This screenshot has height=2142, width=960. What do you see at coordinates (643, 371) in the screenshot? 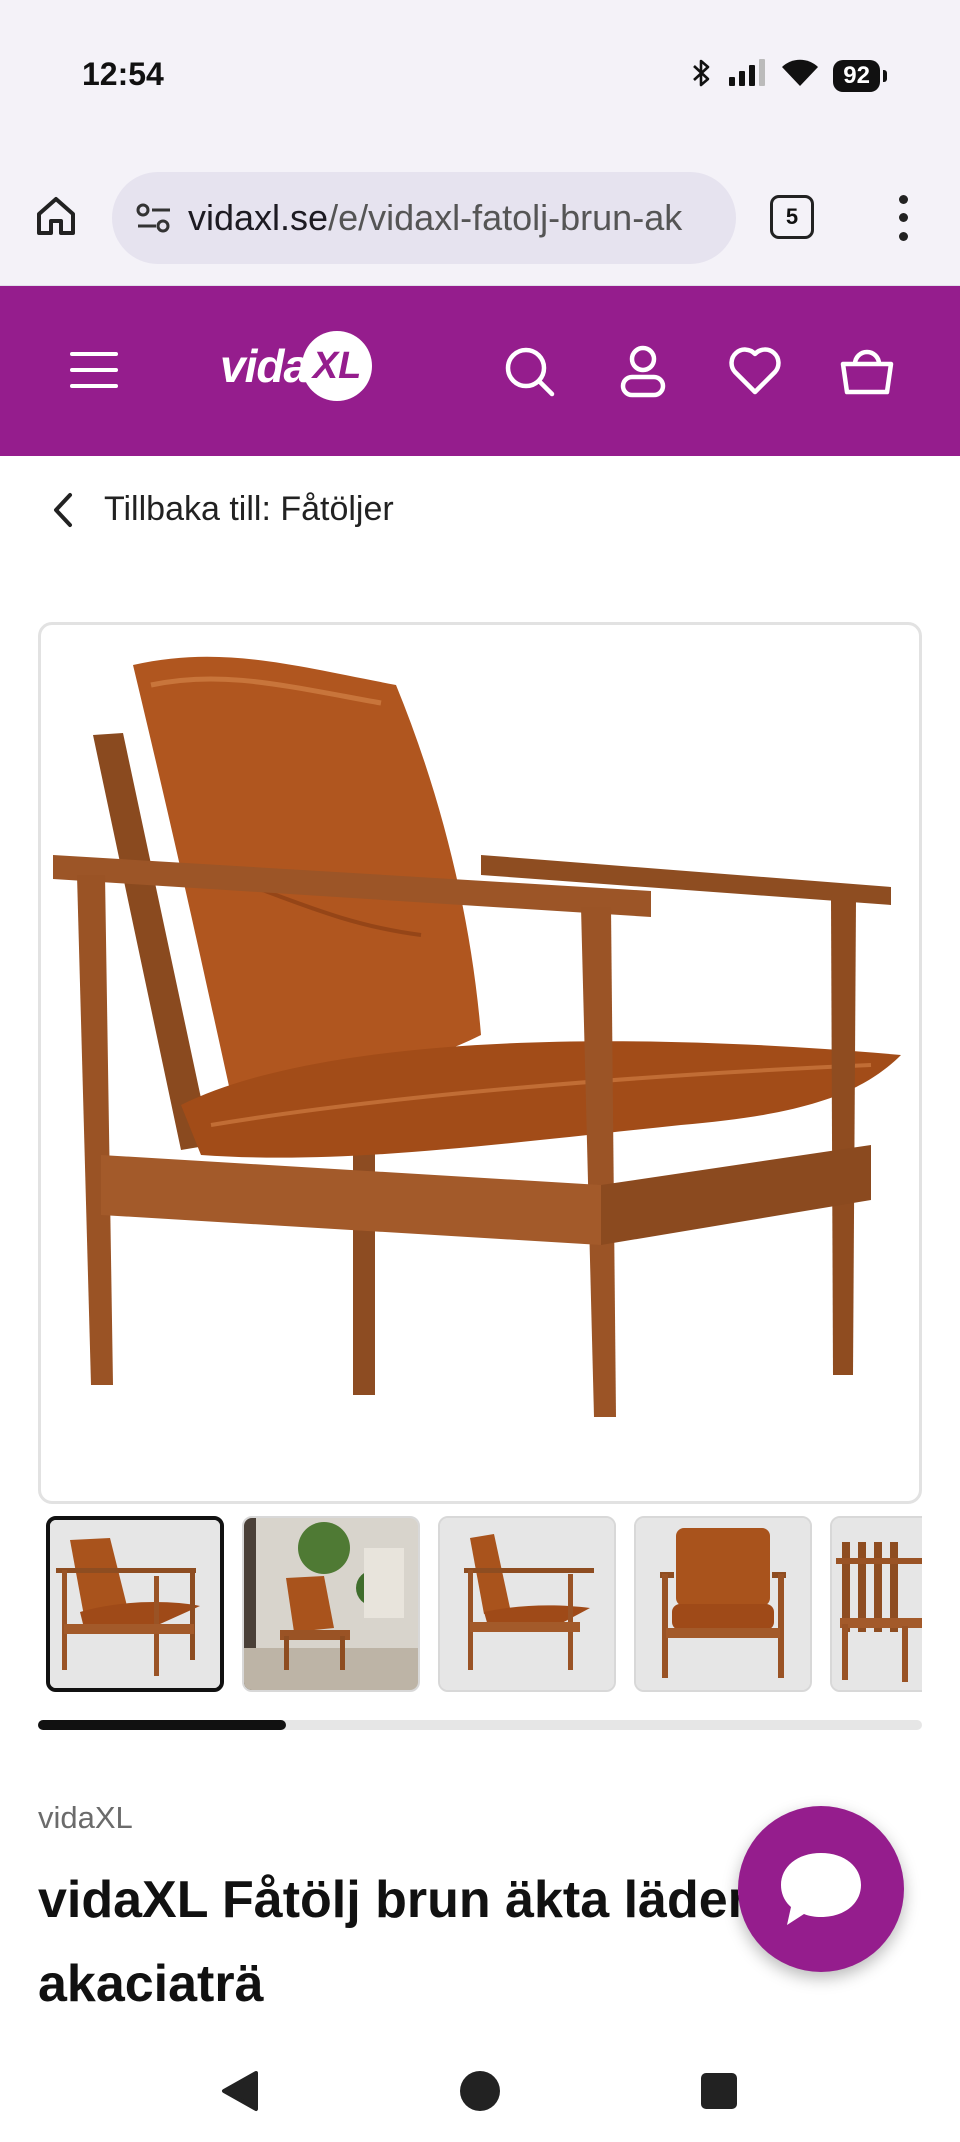
I see `account-icon` at bounding box center [643, 371].